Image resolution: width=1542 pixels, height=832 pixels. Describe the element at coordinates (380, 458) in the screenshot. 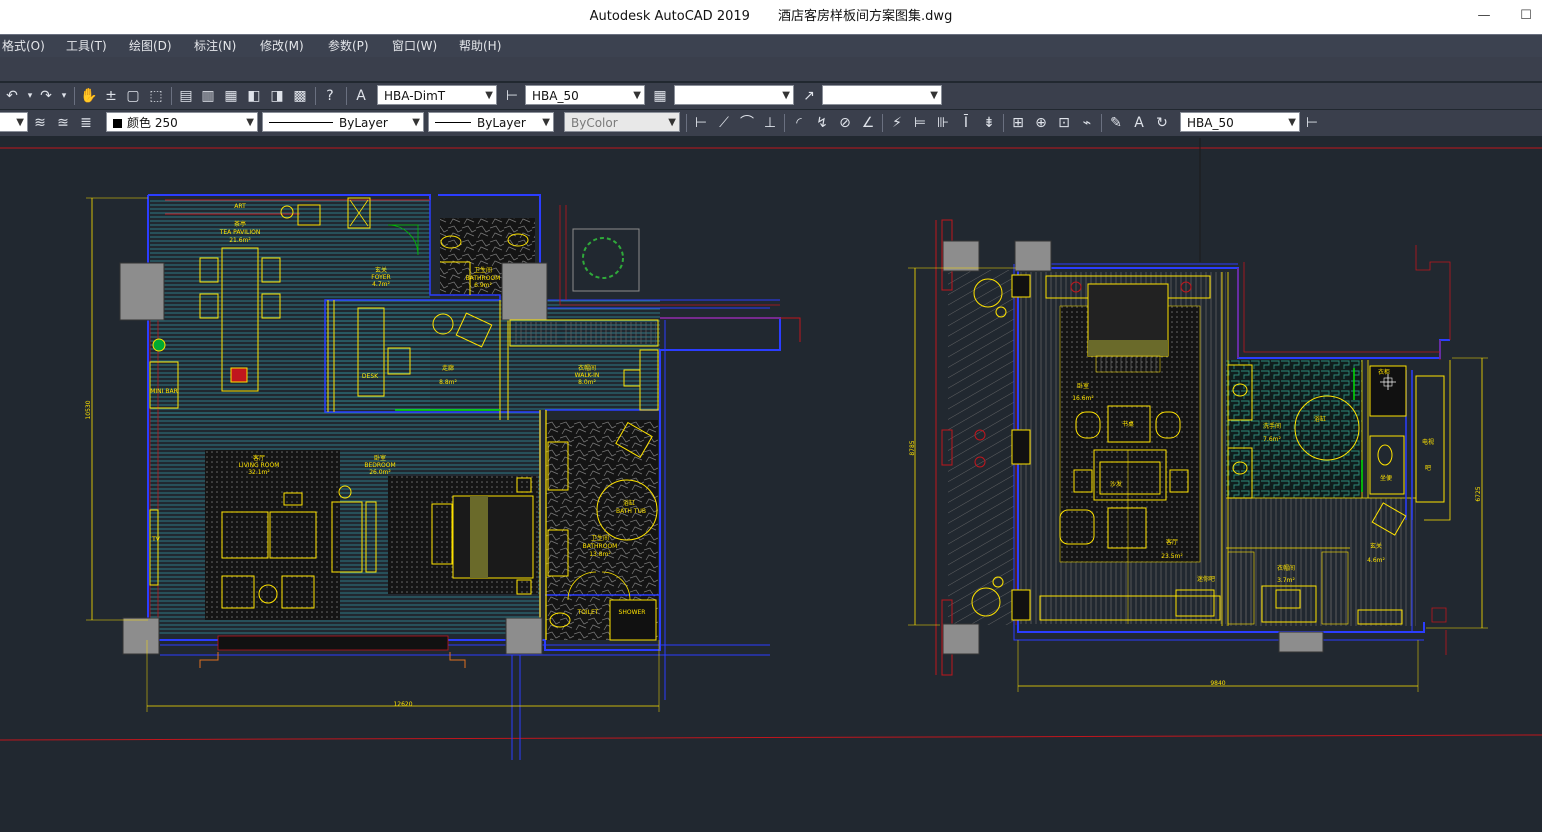

I see `label-bedroom-cn: 卧室` at that location.